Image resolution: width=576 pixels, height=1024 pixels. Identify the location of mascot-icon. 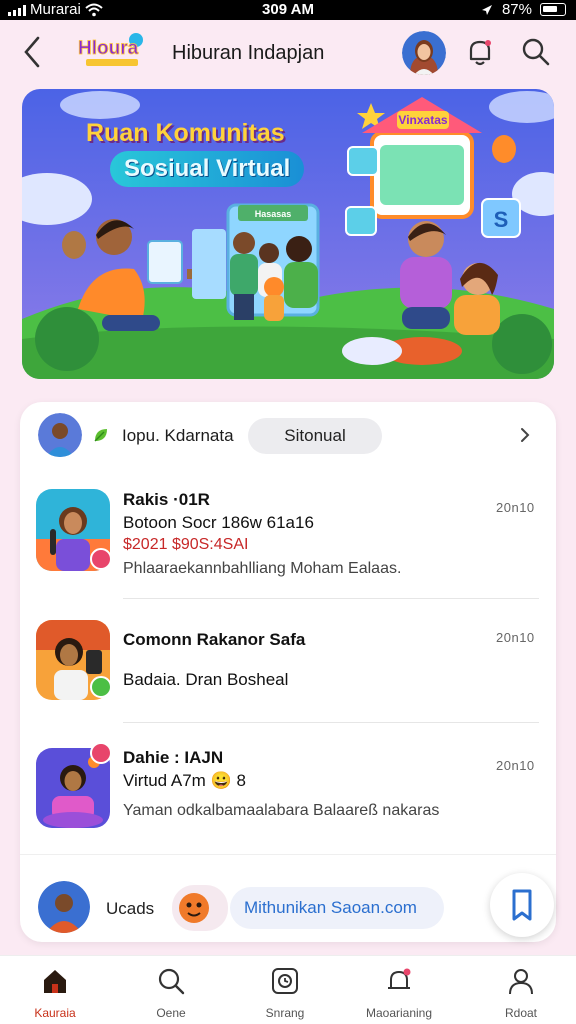
(200, 908).